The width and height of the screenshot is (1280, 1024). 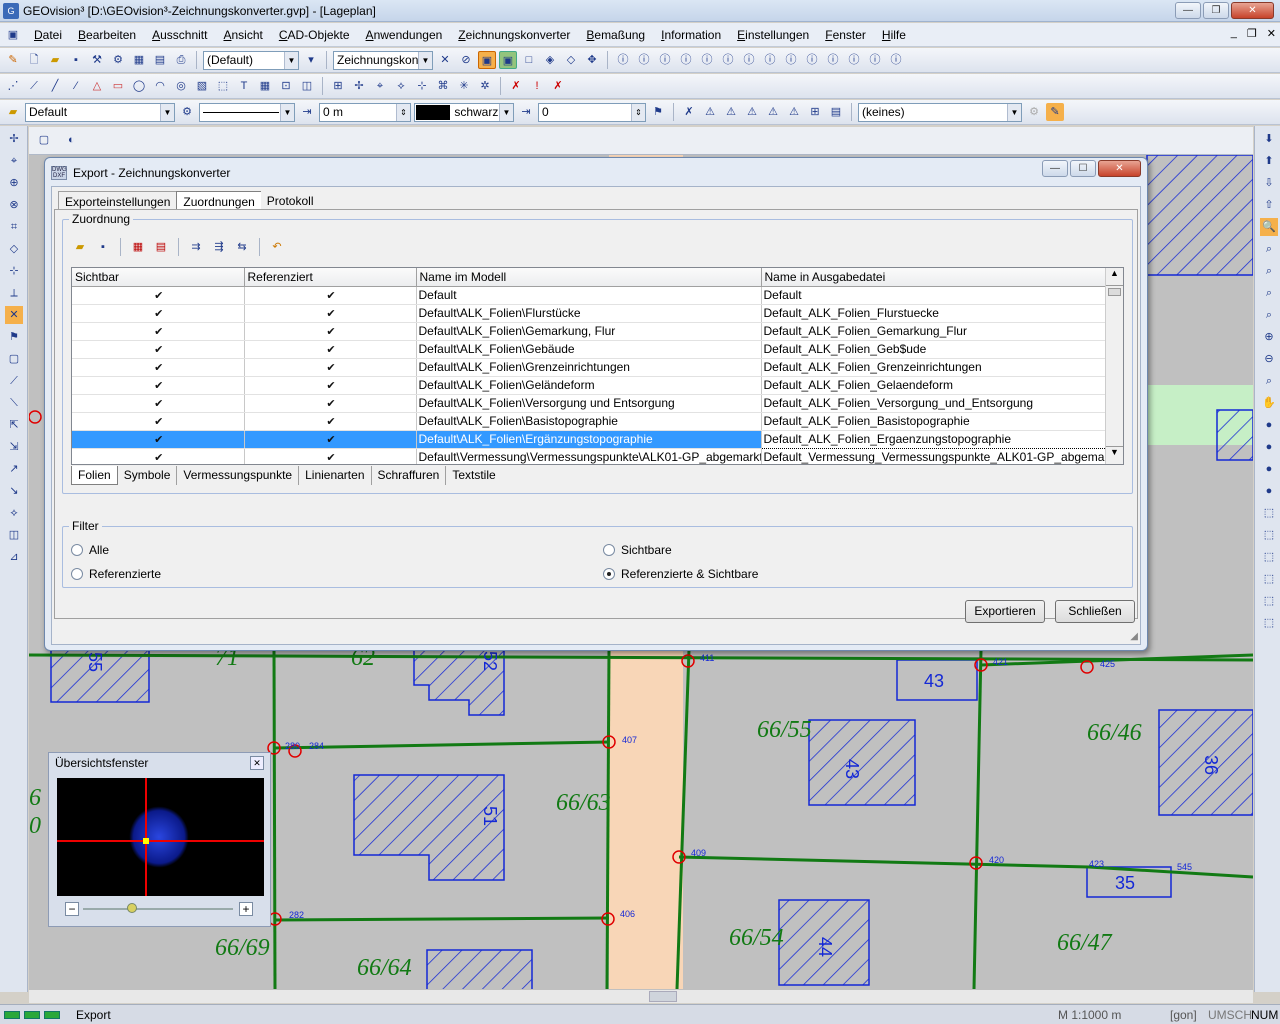 I want to click on radio-selected-icon, so click(x=609, y=574).